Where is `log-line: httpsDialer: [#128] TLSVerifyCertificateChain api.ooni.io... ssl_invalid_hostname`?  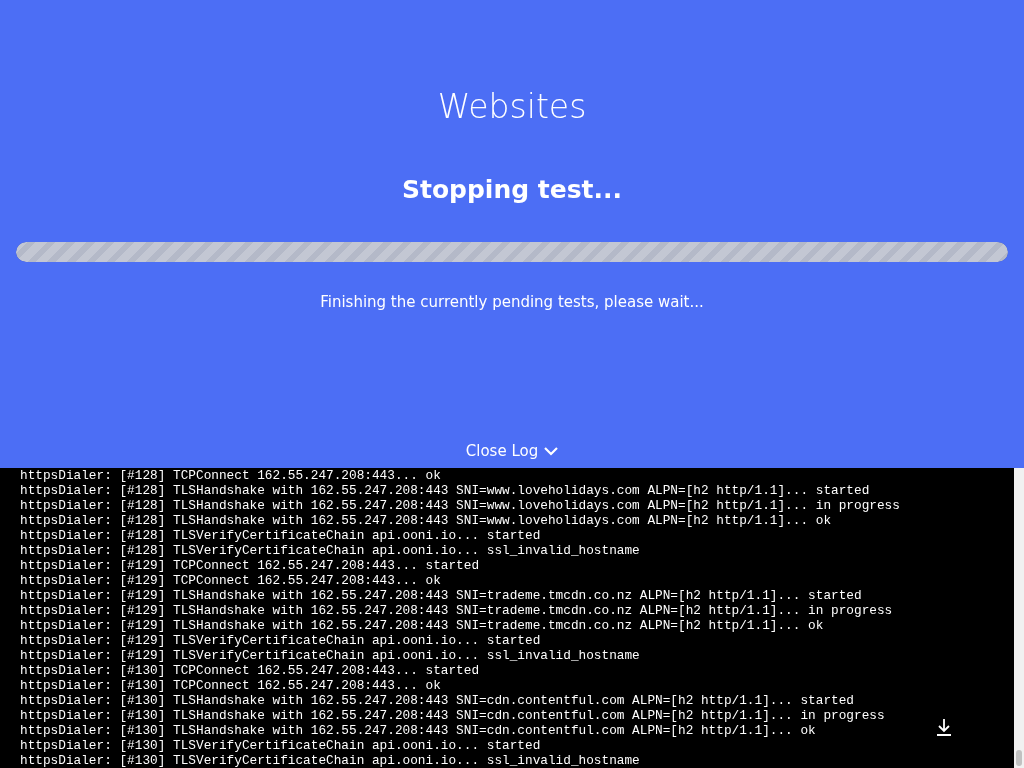
log-line: httpsDialer: [#128] TLSVerifyCertificateChain api.ooni.io... ssl_invalid_hostname is located at coordinates (330, 550).